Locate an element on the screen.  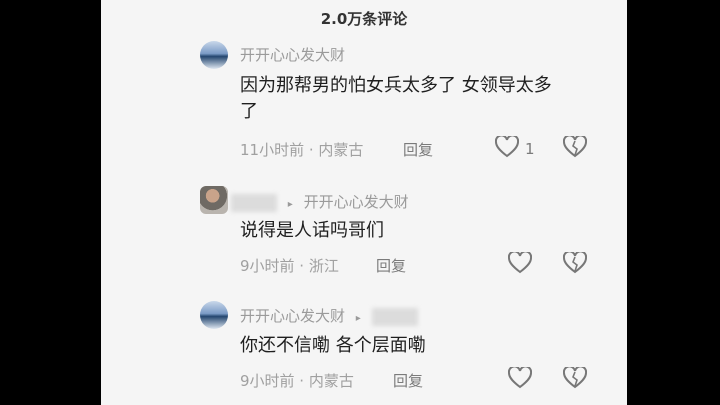
comment-text-line: 因为那帮男的怕女兵太多了 女领导太多 is located at coordinates (396, 85).